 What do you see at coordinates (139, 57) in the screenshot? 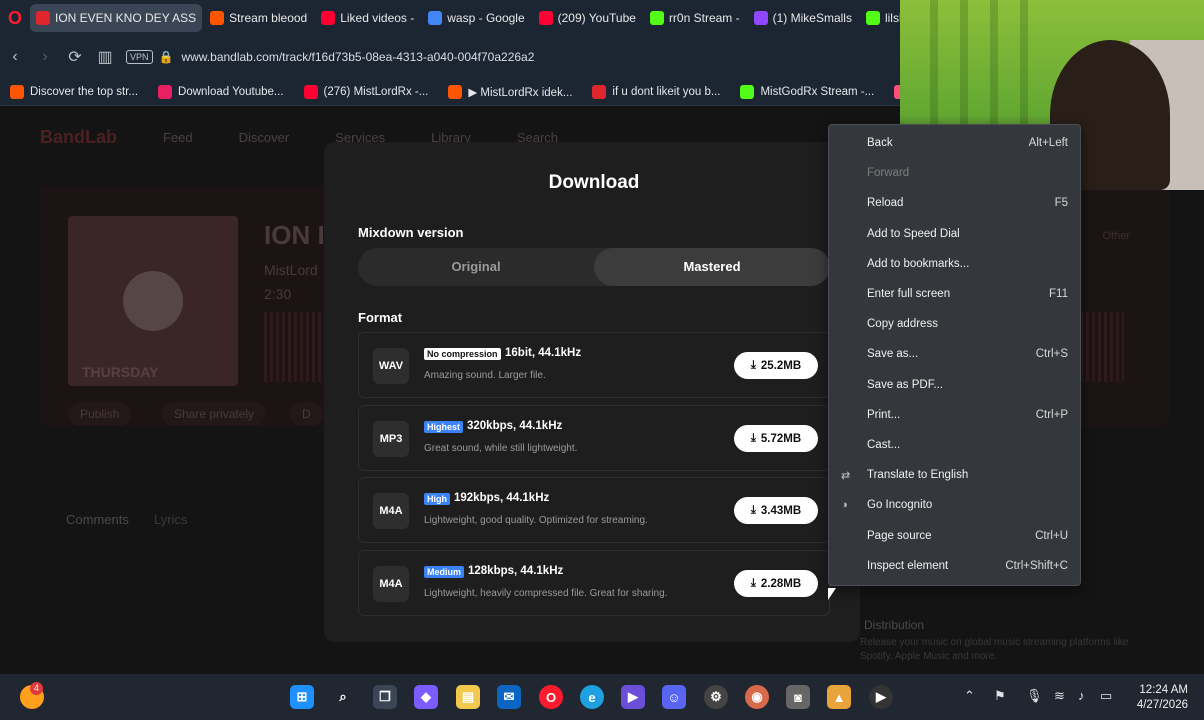
I see `vpn-badge: VPN` at bounding box center [139, 57].